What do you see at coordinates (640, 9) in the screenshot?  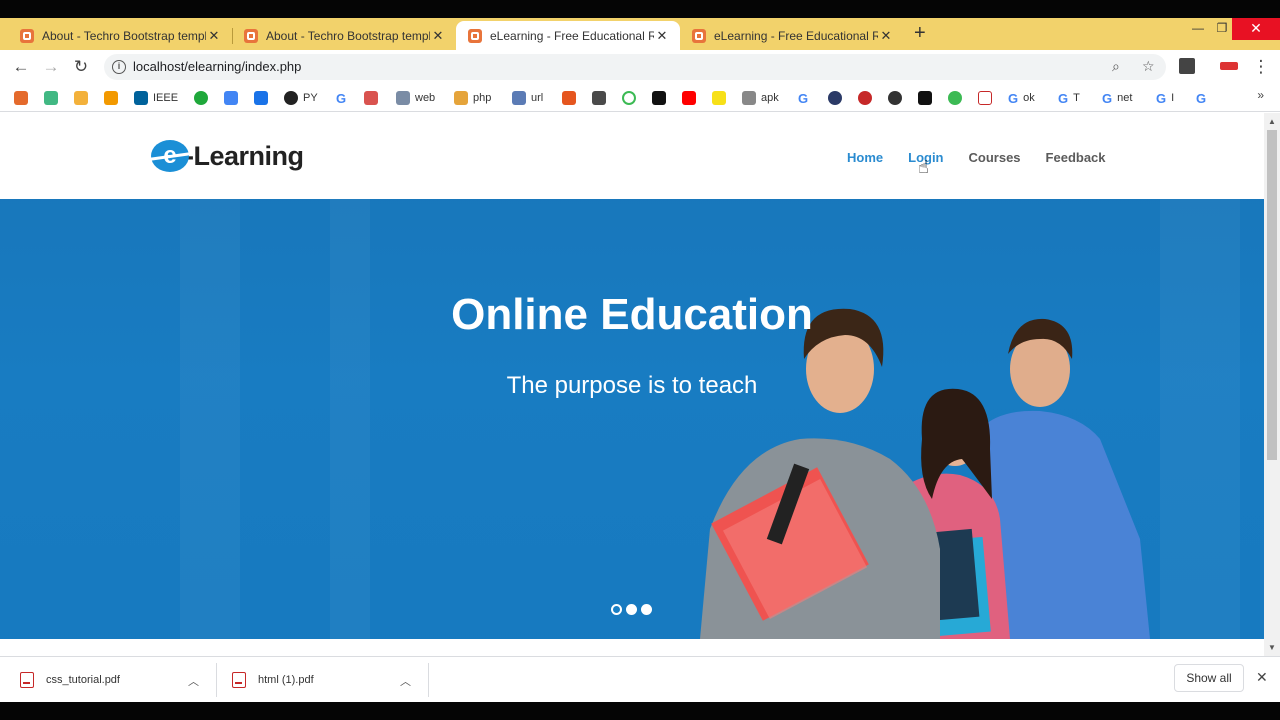 I see `top-strip` at bounding box center [640, 9].